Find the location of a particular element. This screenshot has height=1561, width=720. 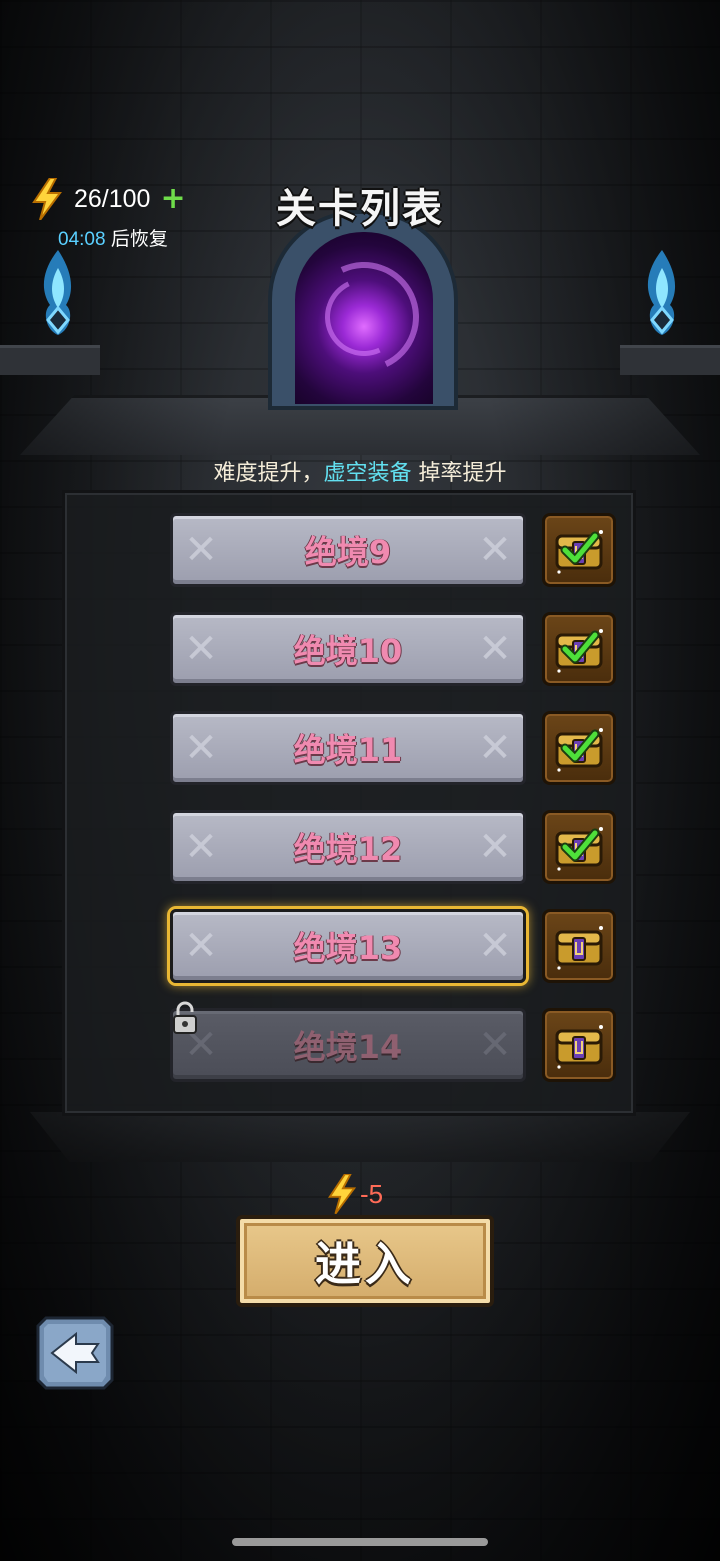

level-row: ✕ 绝境14 ✕ is located at coordinates (394, 1041).